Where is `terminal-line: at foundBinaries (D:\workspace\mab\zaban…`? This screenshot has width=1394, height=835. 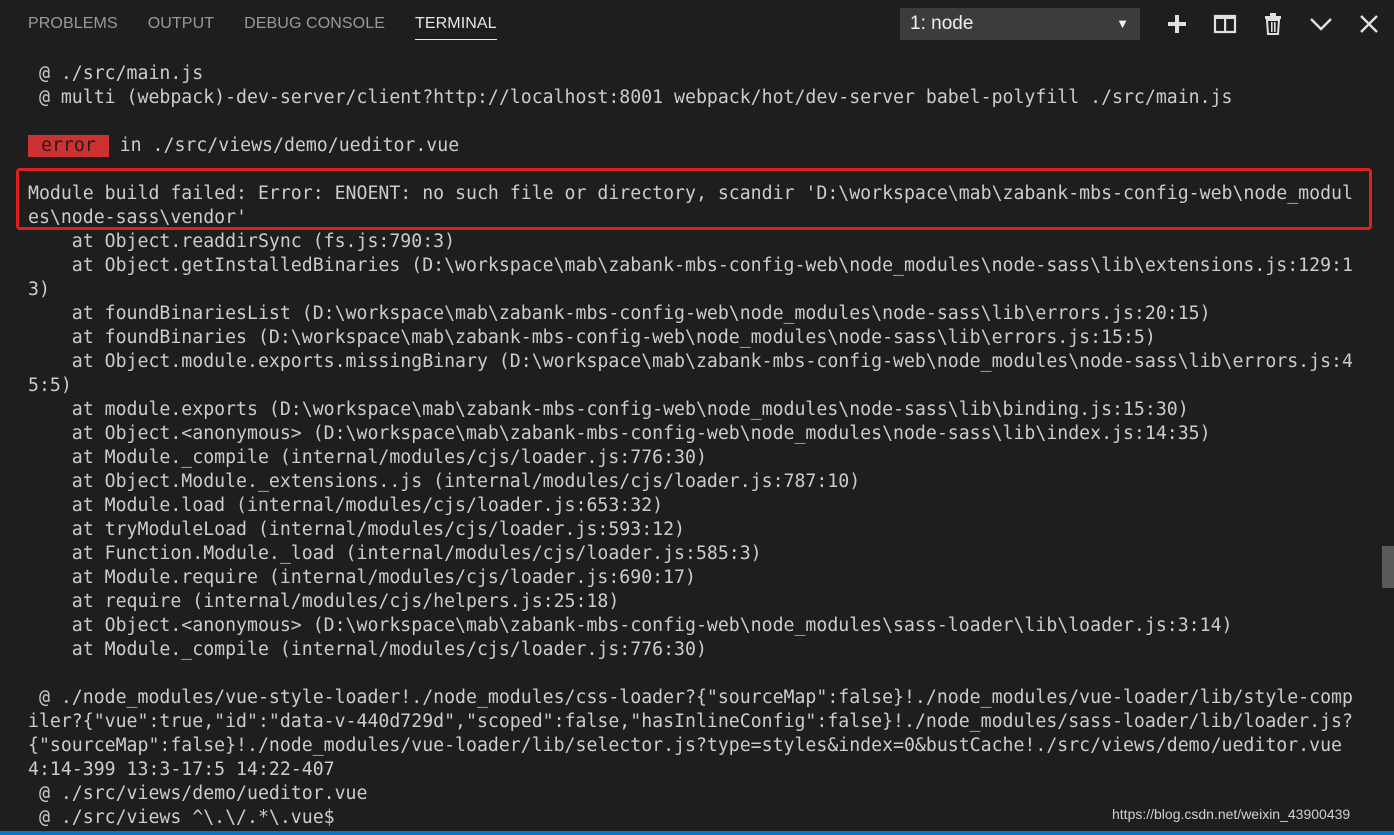 terminal-line: at foundBinaries (D:\workspace\mab\zaban… is located at coordinates (592, 337).